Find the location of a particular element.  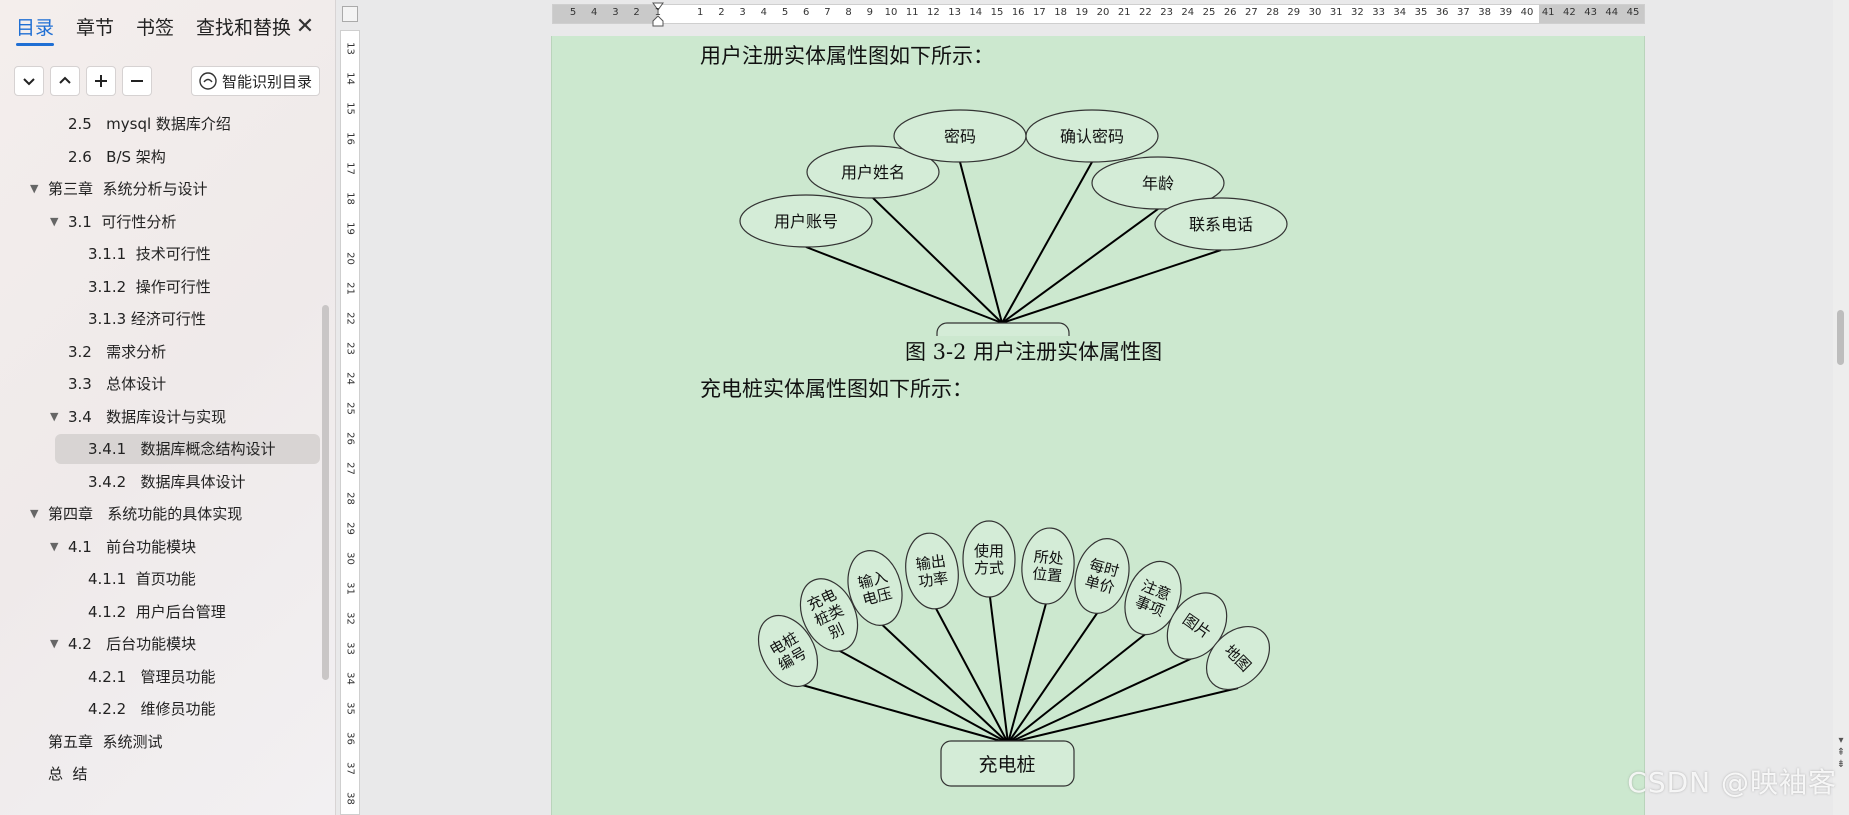

ruler-tick: 9 is located at coordinates (869, 12).